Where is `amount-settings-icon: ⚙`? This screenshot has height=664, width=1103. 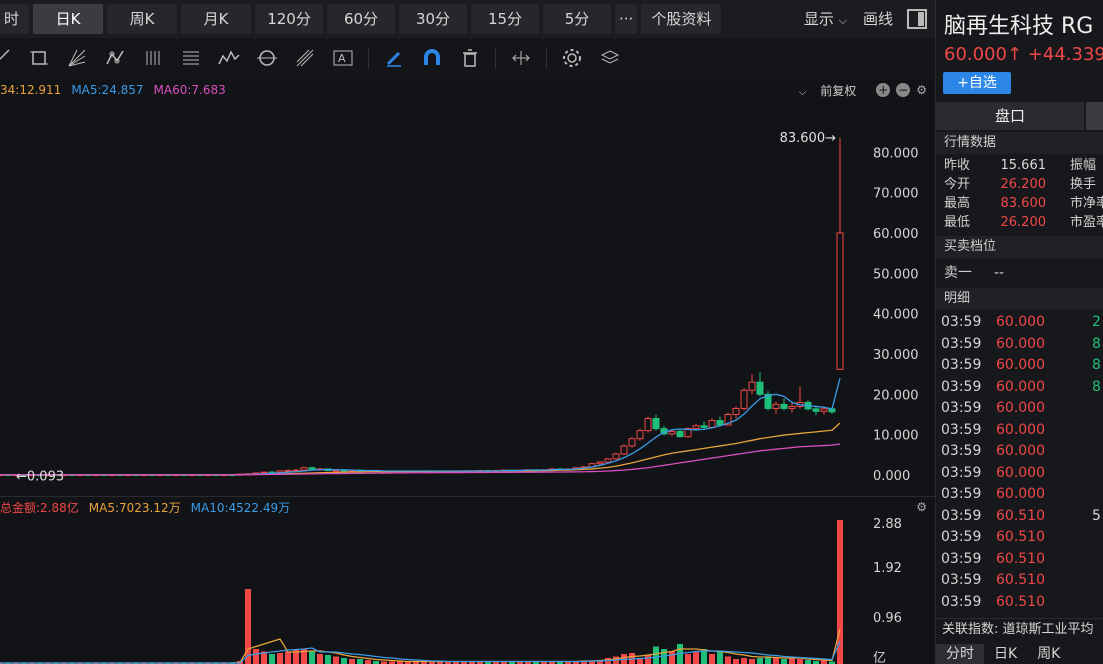 amount-settings-icon: ⚙ is located at coordinates (921, 507).